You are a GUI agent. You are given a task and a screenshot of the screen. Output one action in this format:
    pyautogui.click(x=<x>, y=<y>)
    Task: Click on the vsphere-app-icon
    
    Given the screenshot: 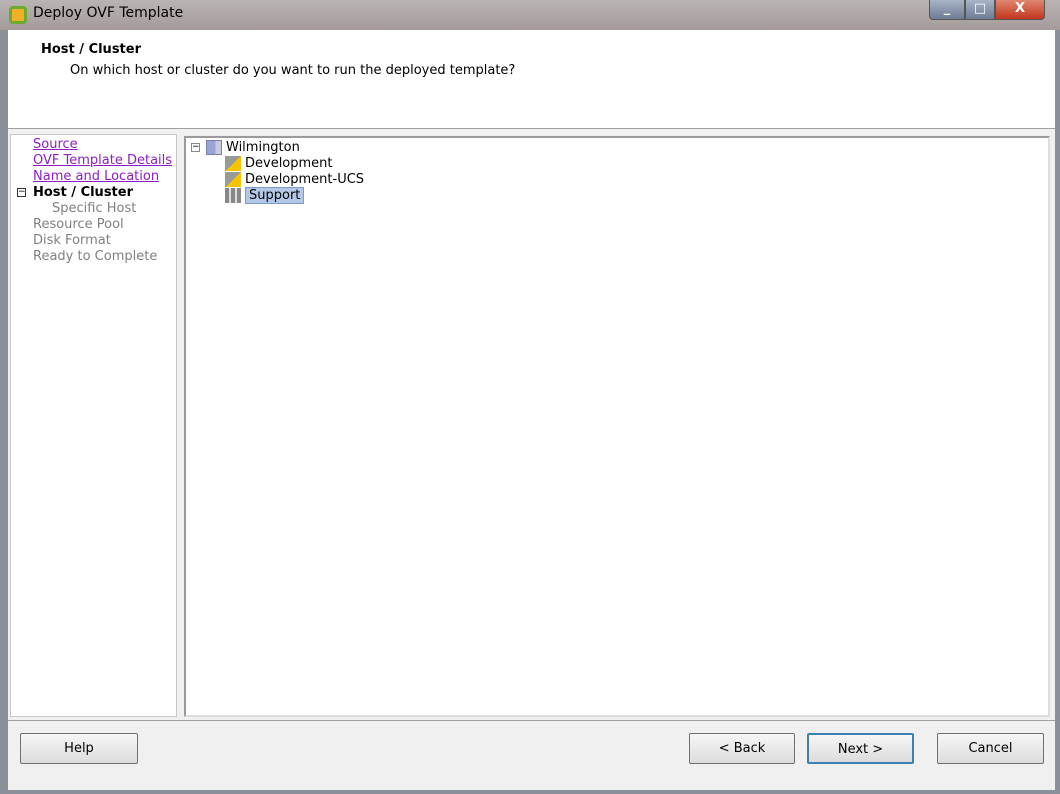 What is the action you would take?
    pyautogui.click(x=18, y=15)
    